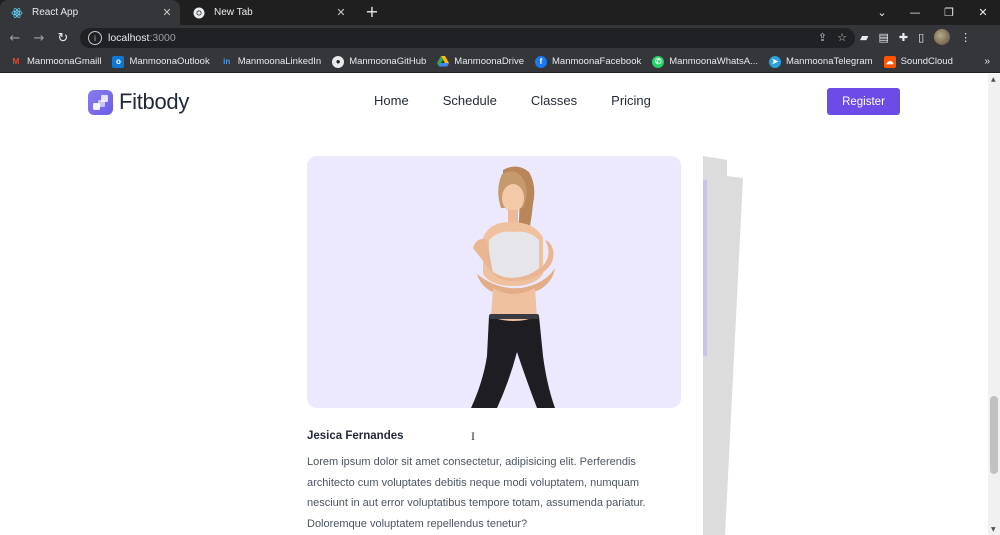  I want to click on nav-schedule: Schedule, so click(470, 100).